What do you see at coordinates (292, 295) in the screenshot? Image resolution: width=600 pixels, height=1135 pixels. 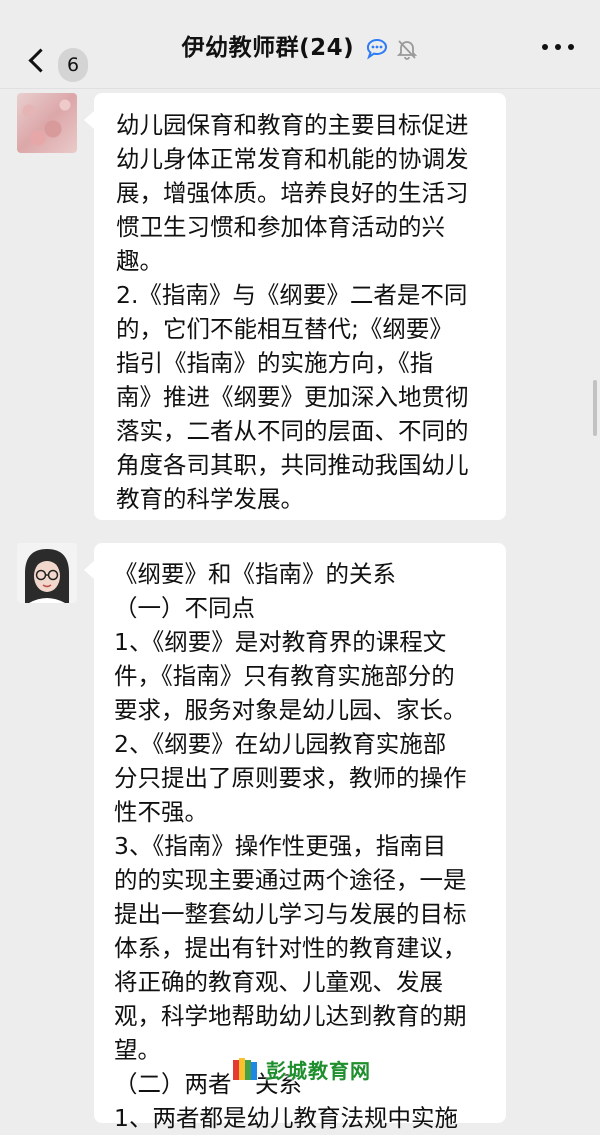 I see `message-text-line: 2.《指南》与《纲要》二者是不同` at bounding box center [292, 295].